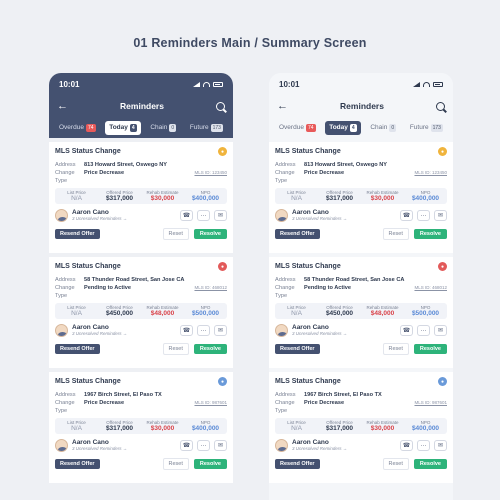 This screenshot has width=500, height=500. What do you see at coordinates (361, 84) in the screenshot?
I see `status-bar: 10:01` at bounding box center [361, 84].